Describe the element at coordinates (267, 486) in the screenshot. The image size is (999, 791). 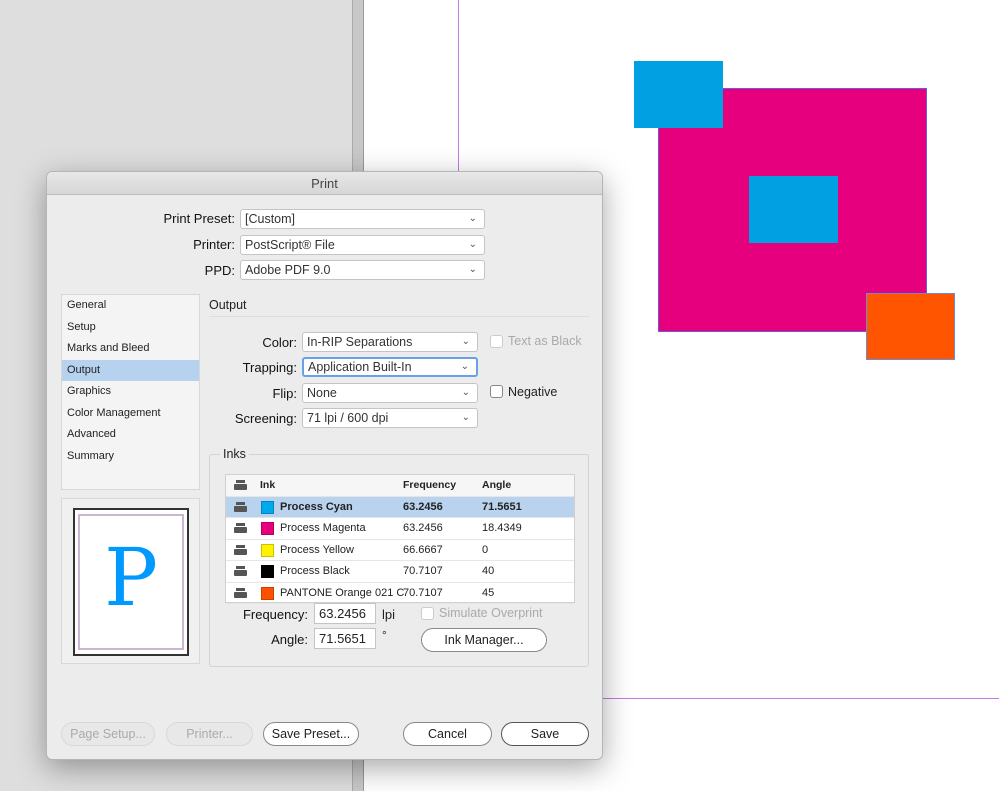
I see `col-ink: Ink` at that location.